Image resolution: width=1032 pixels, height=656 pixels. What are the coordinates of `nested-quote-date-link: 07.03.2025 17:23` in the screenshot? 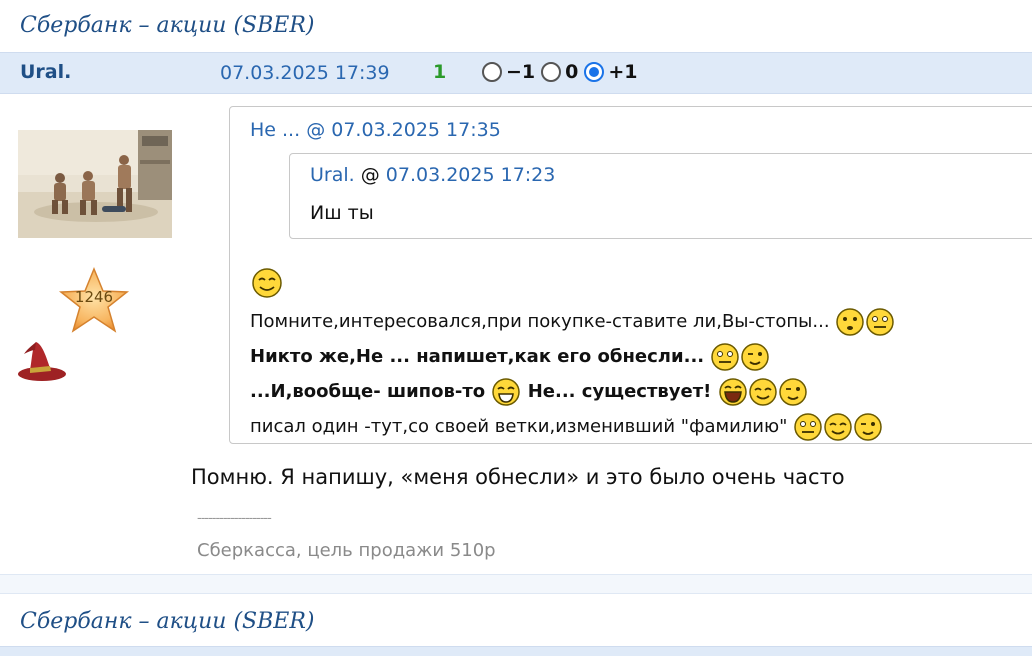 It's located at (471, 175).